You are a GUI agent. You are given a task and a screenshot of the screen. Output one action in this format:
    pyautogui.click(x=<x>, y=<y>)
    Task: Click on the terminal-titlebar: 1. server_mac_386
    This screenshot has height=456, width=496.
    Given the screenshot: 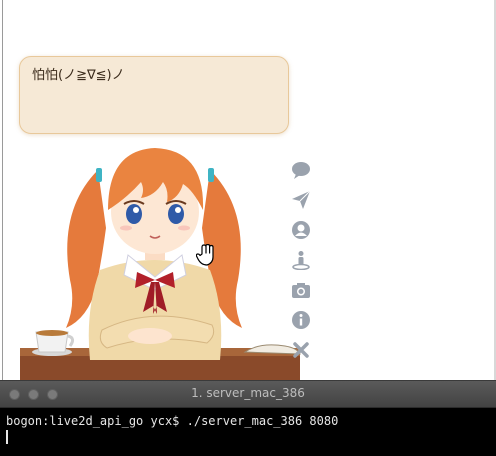 What is the action you would take?
    pyautogui.click(x=248, y=394)
    